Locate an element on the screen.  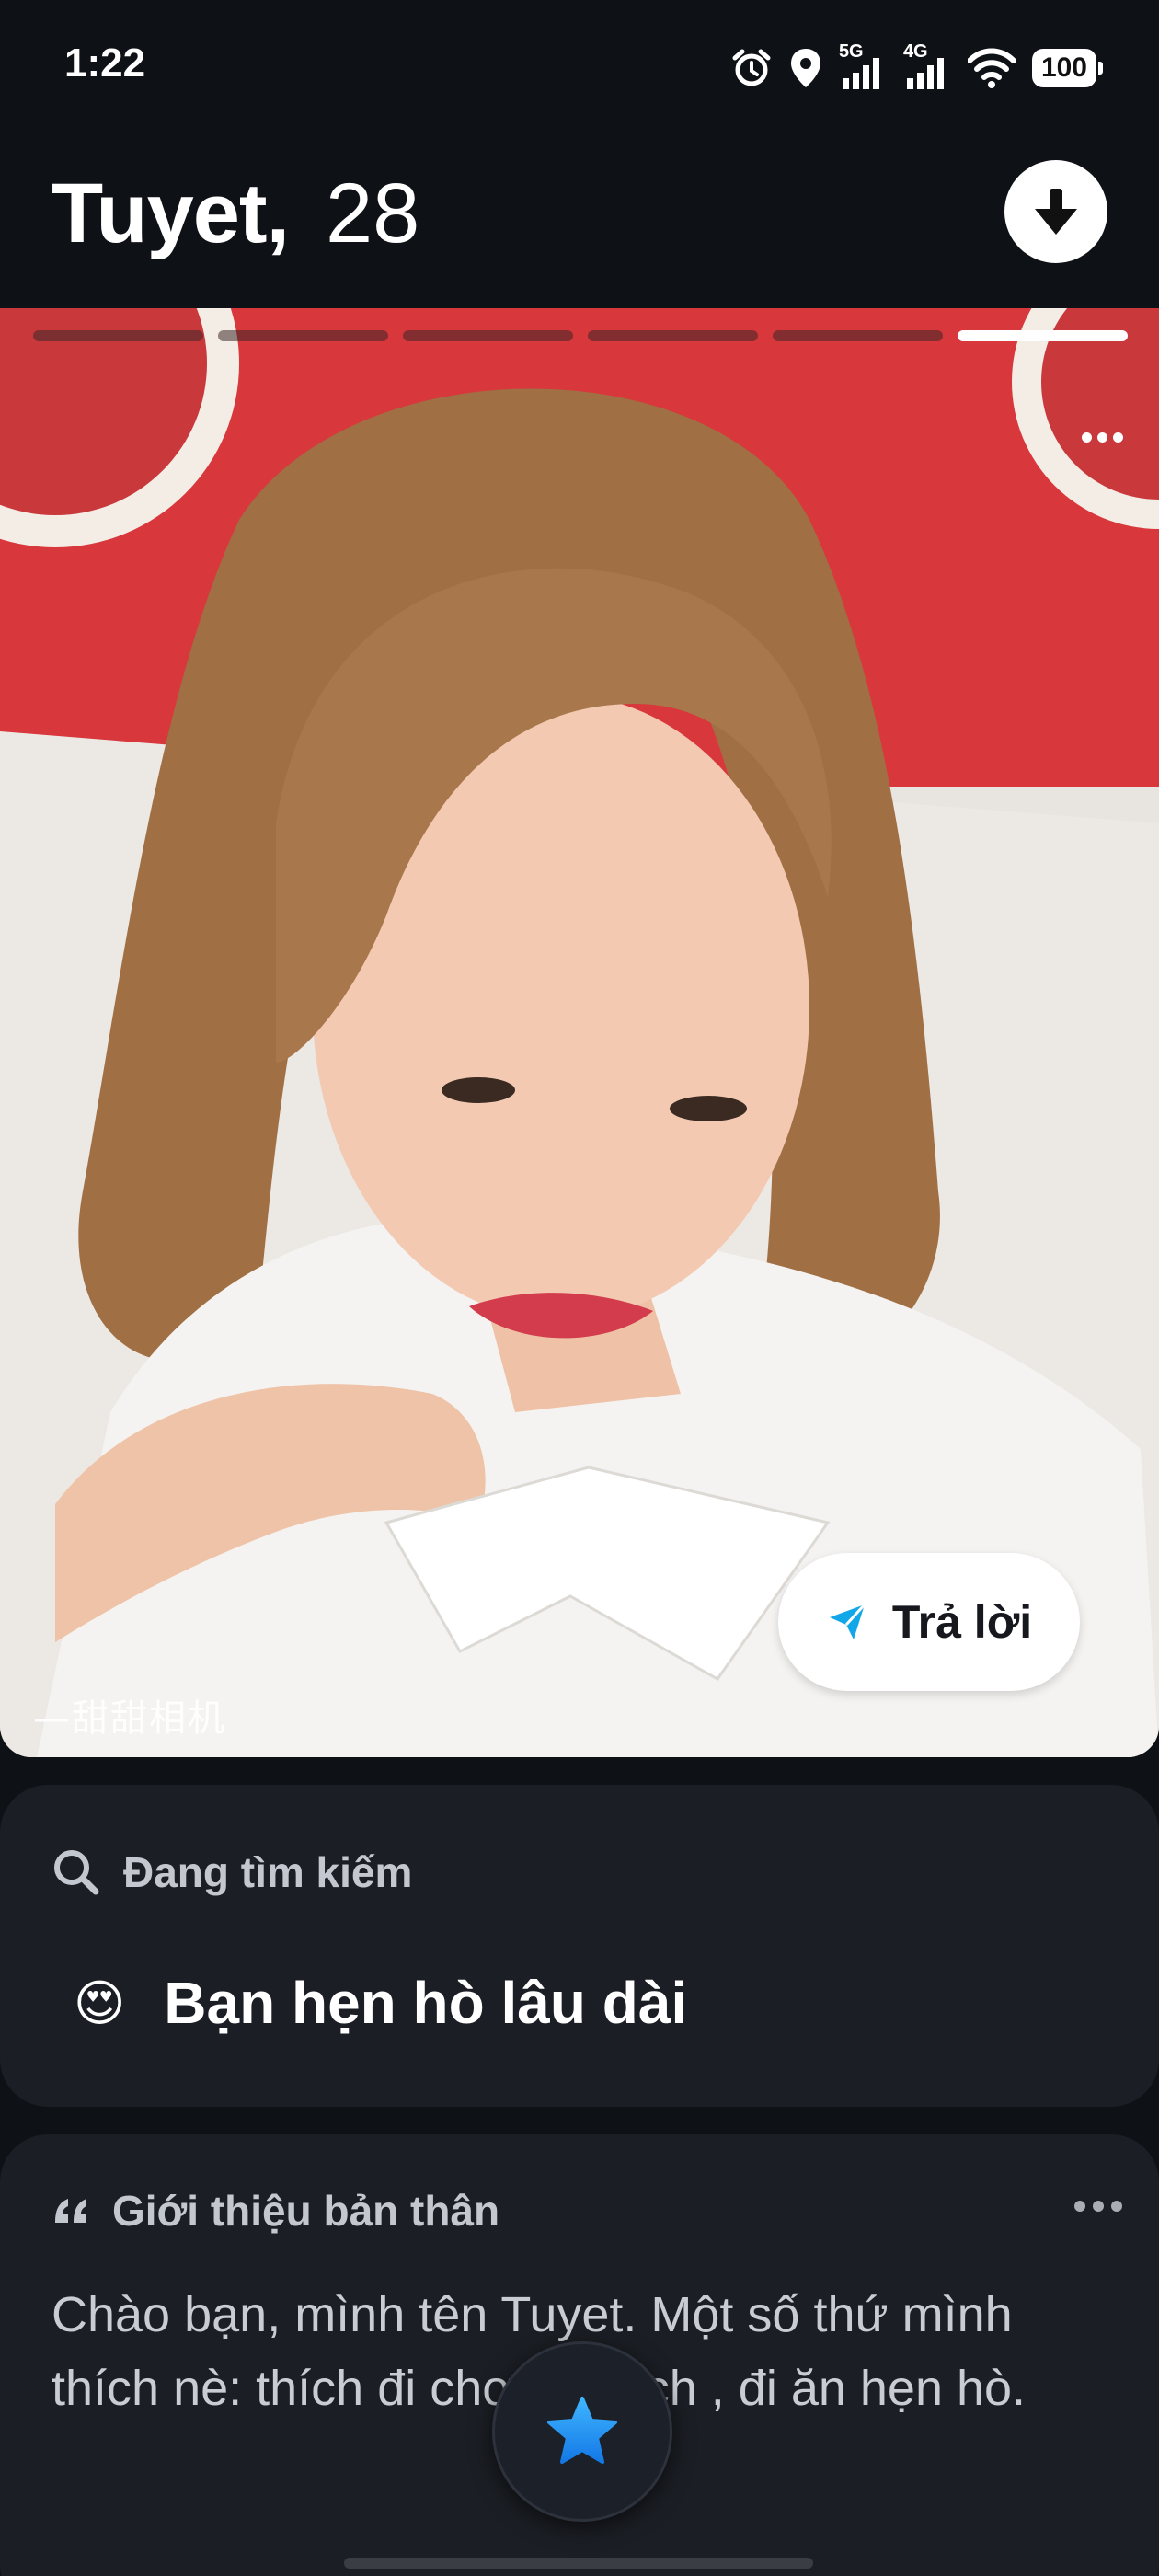
reply-label: Trả lời is located at coordinates (962, 1622).